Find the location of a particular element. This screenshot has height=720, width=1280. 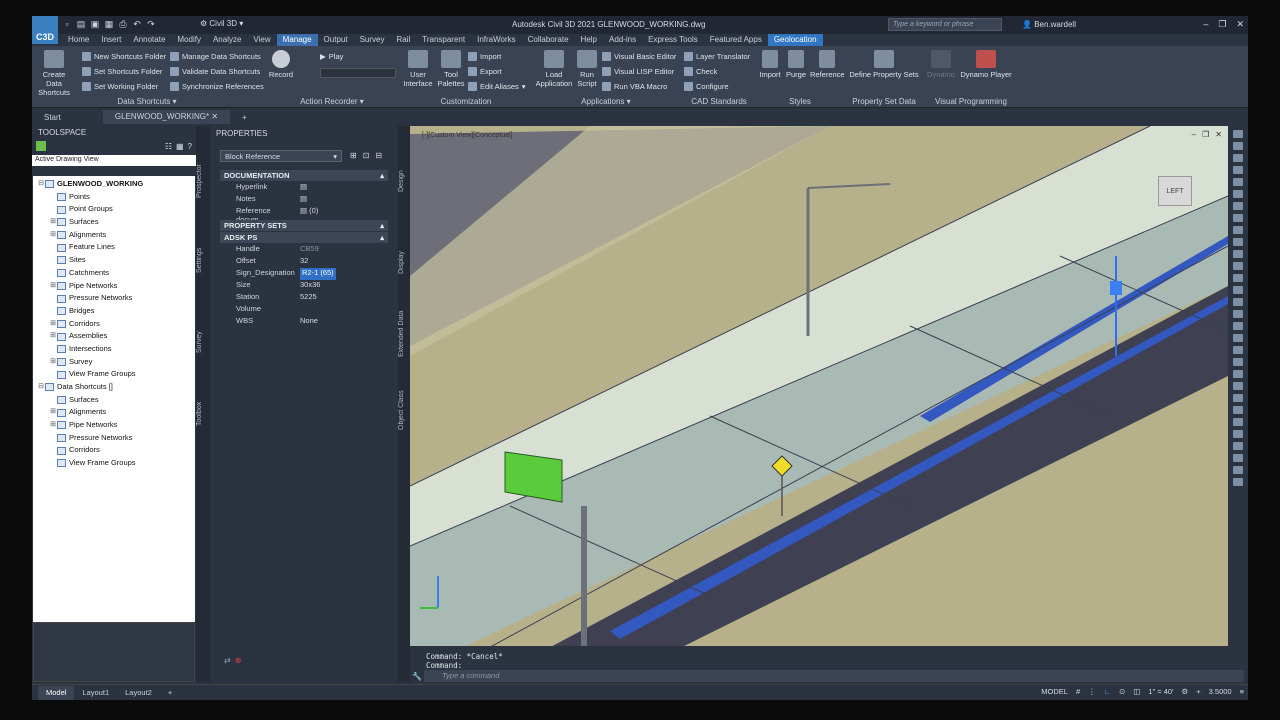

property-row: Station 5225 is located at coordinates (304, 298).